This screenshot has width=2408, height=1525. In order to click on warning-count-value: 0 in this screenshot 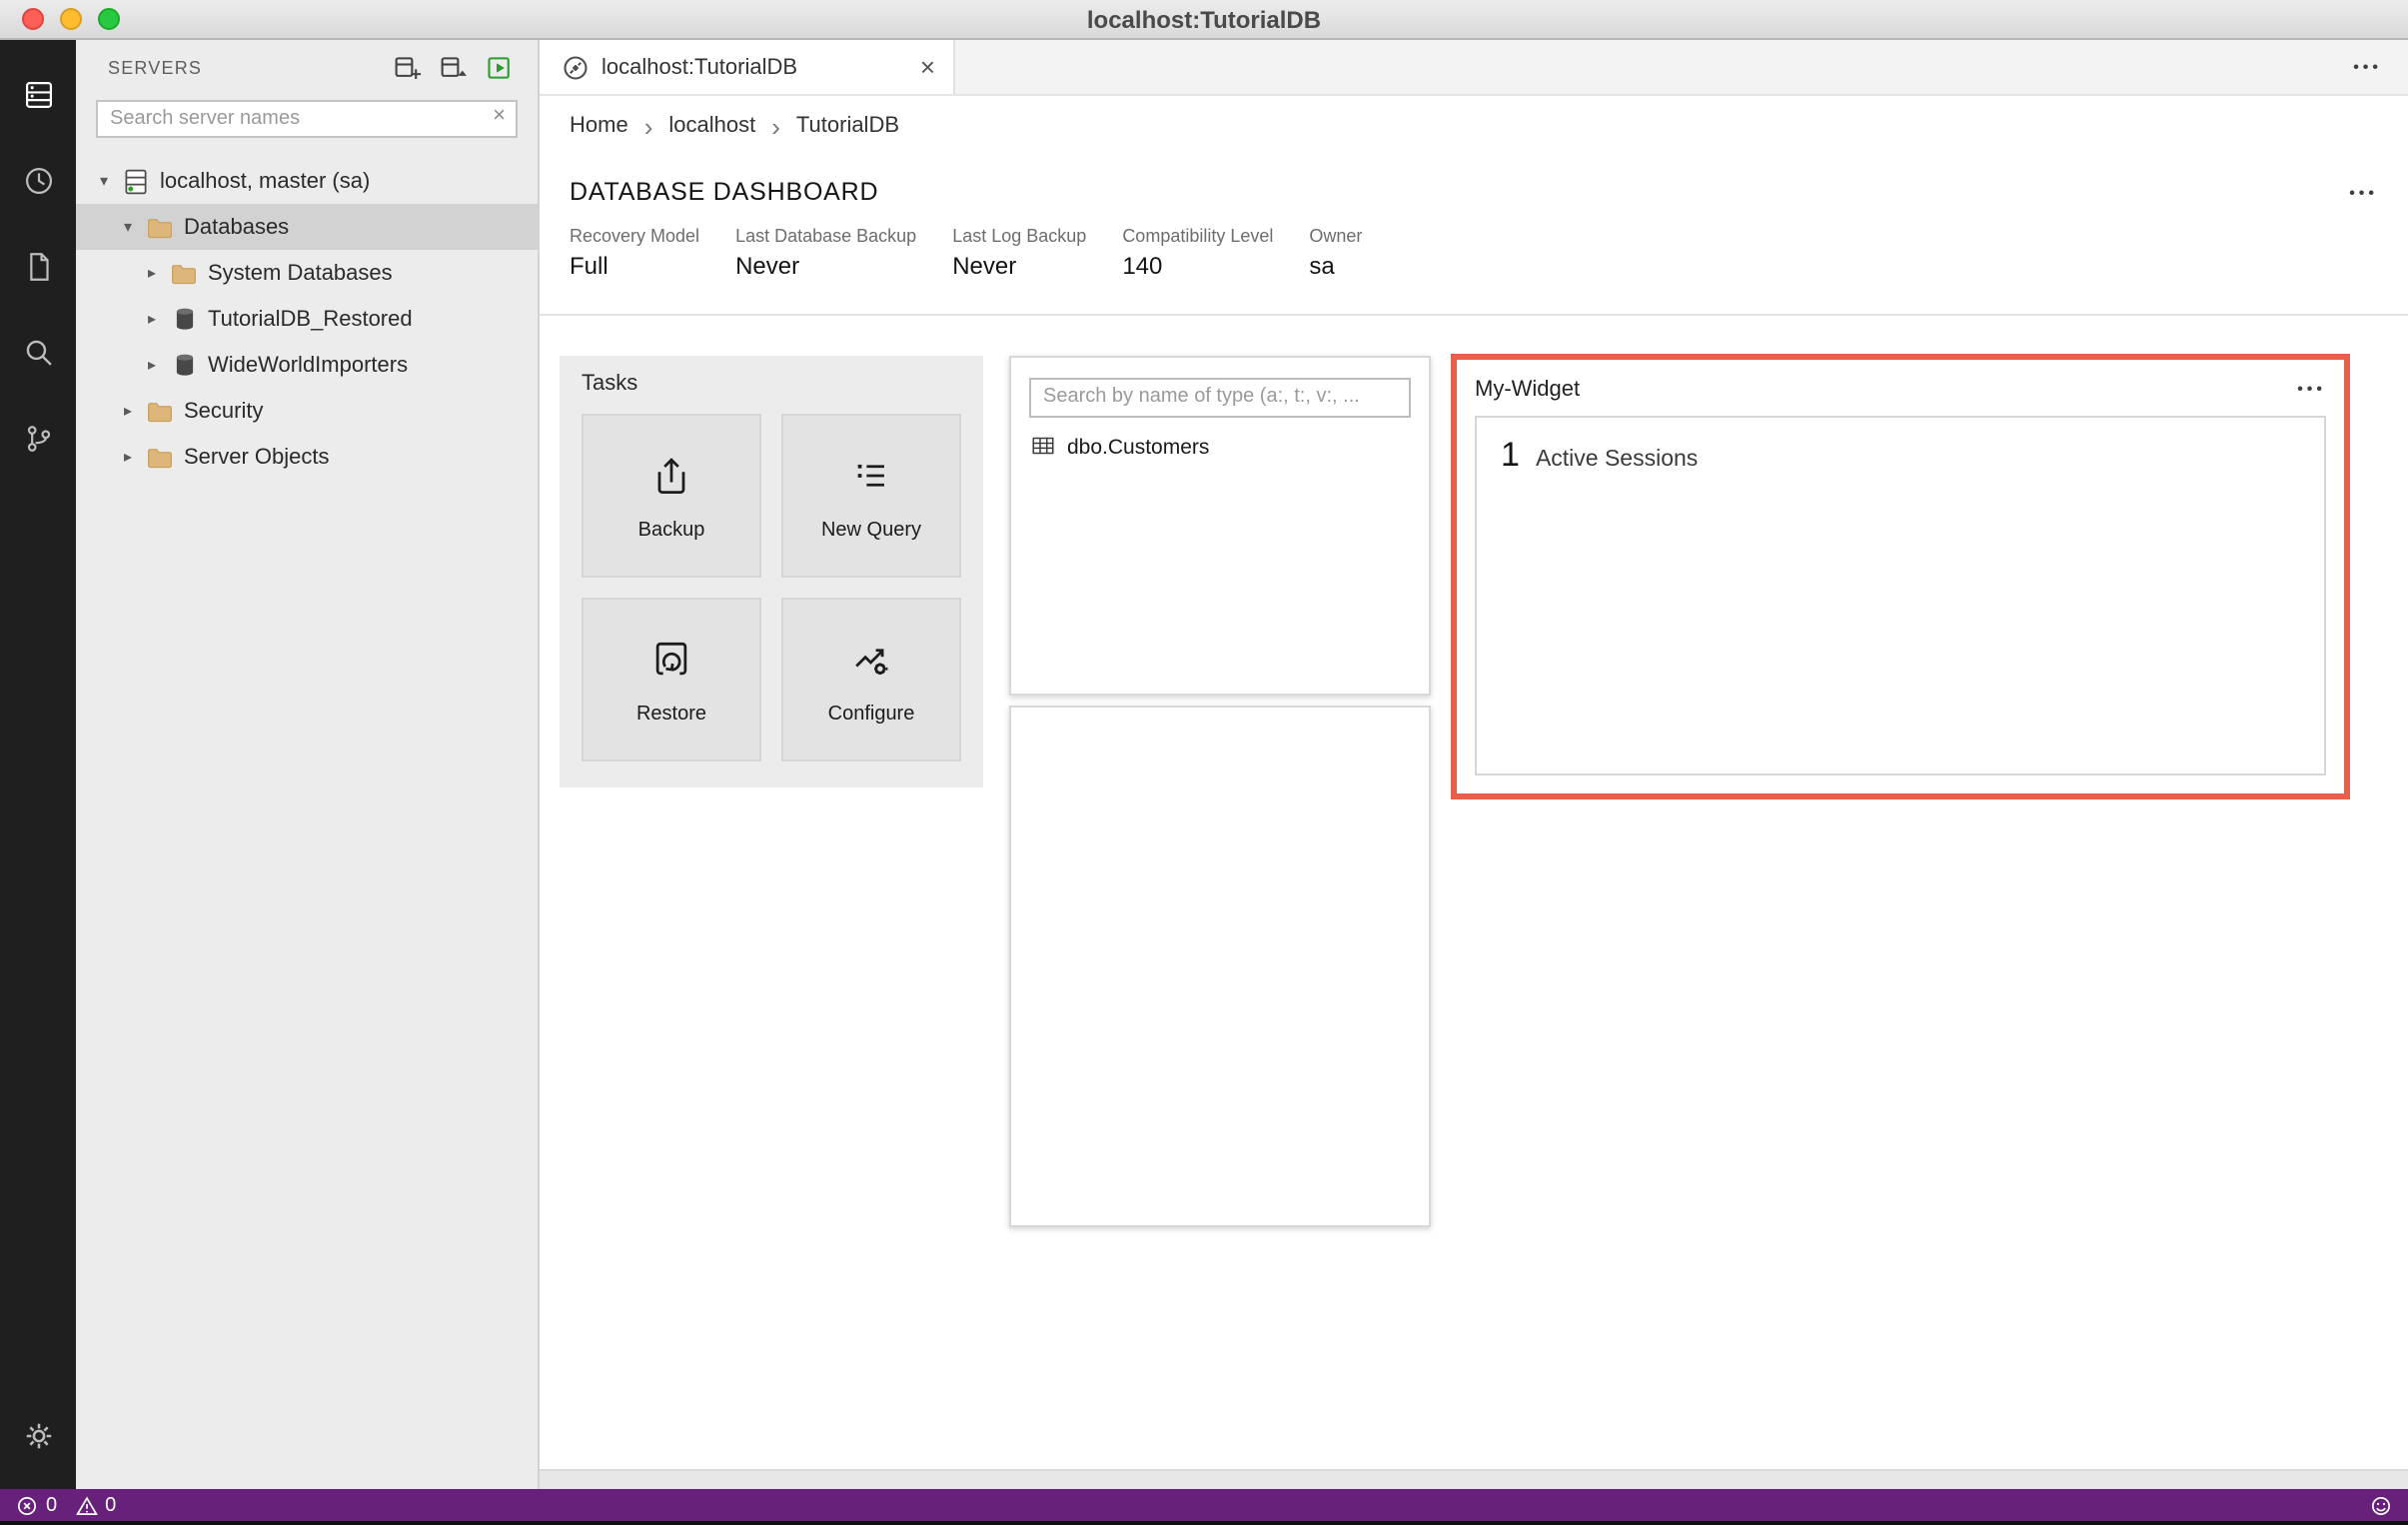, I will do `click(111, 1505)`.